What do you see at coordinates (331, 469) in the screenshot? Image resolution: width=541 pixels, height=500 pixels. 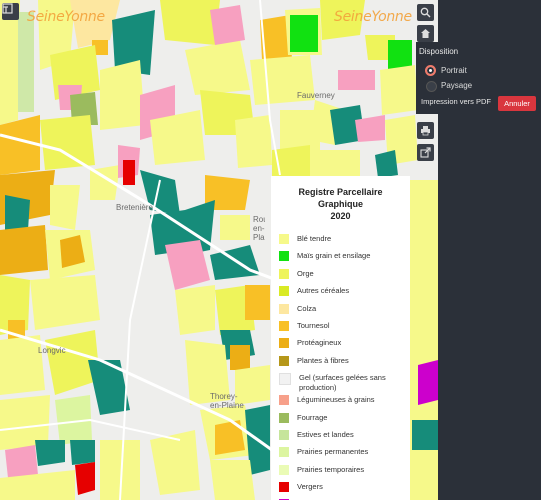 I see `legend-label: Prairies temporaires` at bounding box center [331, 469].